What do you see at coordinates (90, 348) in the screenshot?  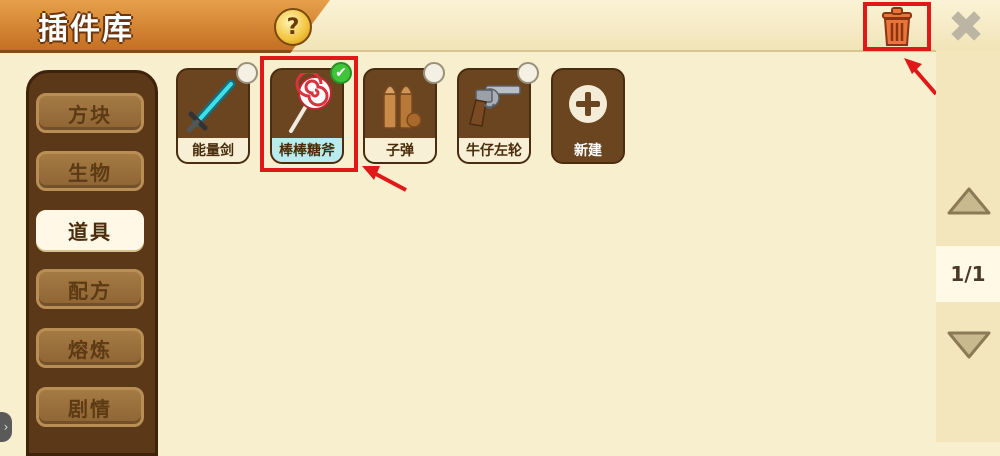 I see `sidebar-item-smelting: 熔炼` at bounding box center [90, 348].